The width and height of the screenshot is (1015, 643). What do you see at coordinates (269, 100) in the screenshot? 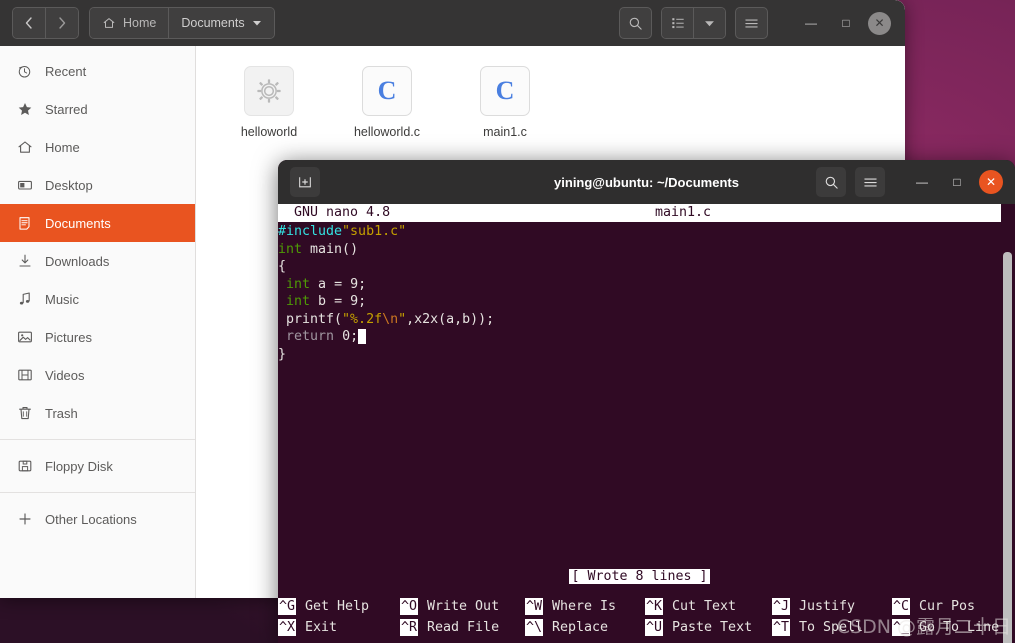
I see `file-item-helloworld: helloworld` at bounding box center [269, 100].